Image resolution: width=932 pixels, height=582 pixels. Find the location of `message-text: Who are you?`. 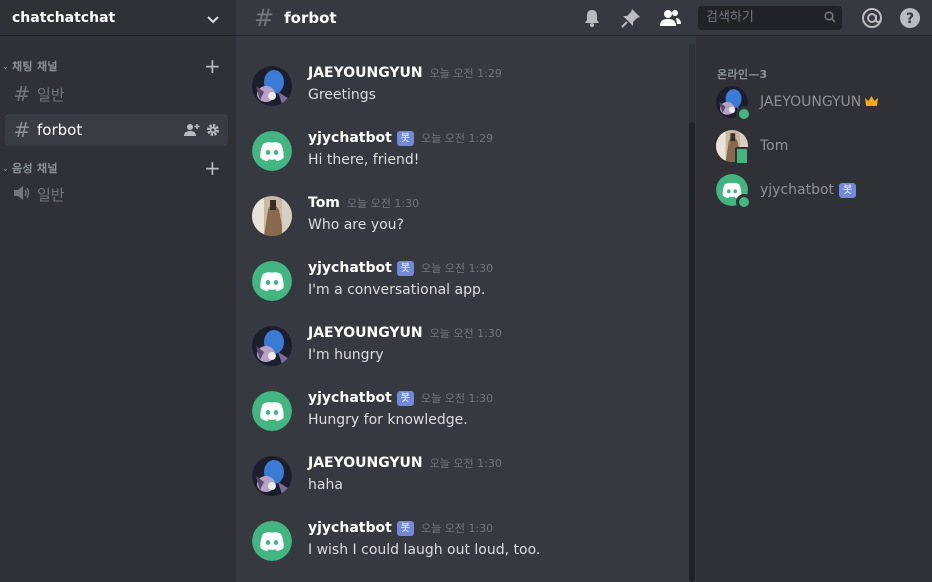

message-text: Who are you? is located at coordinates (356, 225).